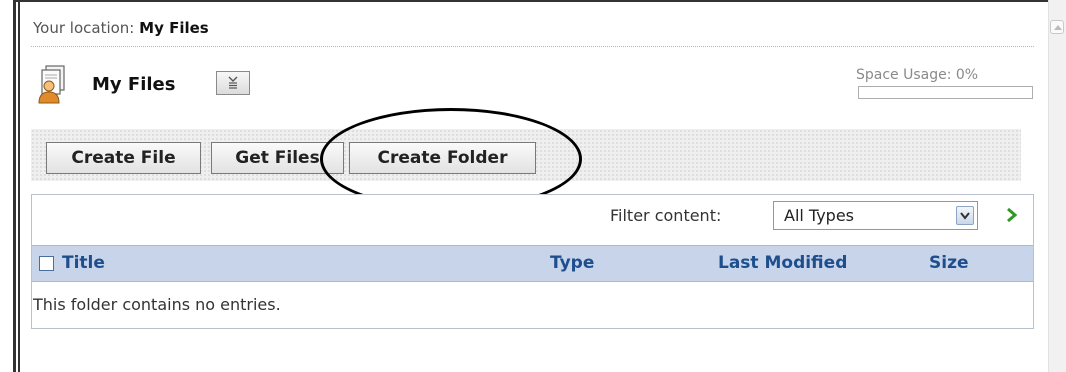  Describe the element at coordinates (14, 186) in the screenshot. I see `window-left-border` at that location.